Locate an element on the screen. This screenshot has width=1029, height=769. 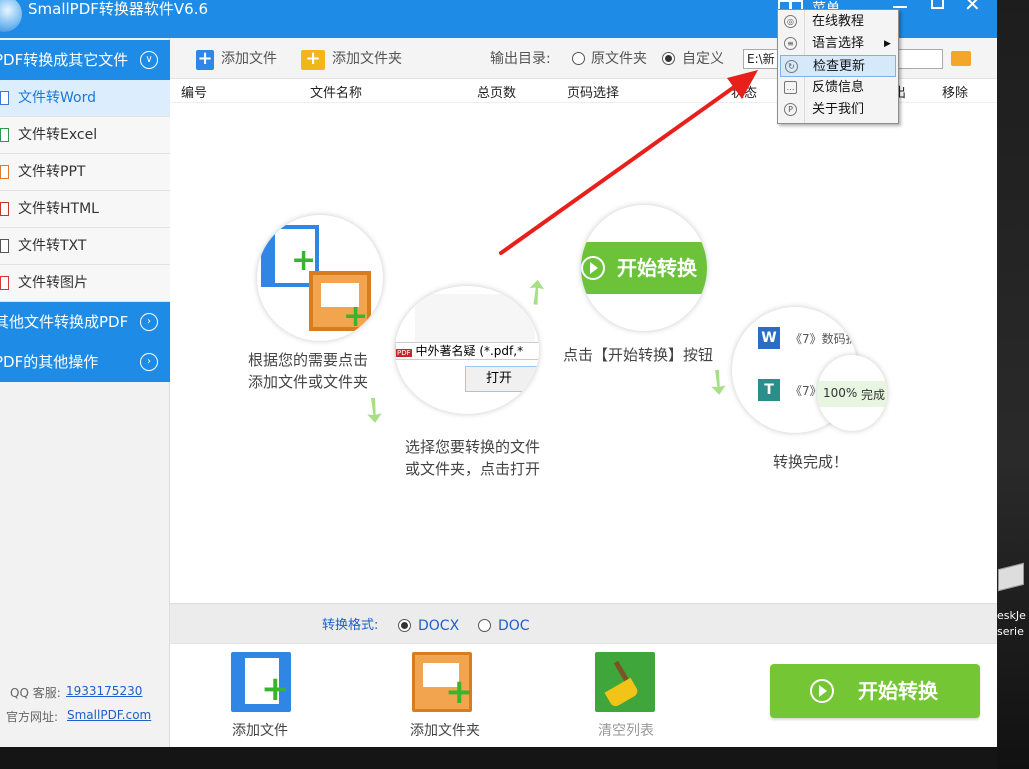
word-icon: W is located at coordinates (769, 338).